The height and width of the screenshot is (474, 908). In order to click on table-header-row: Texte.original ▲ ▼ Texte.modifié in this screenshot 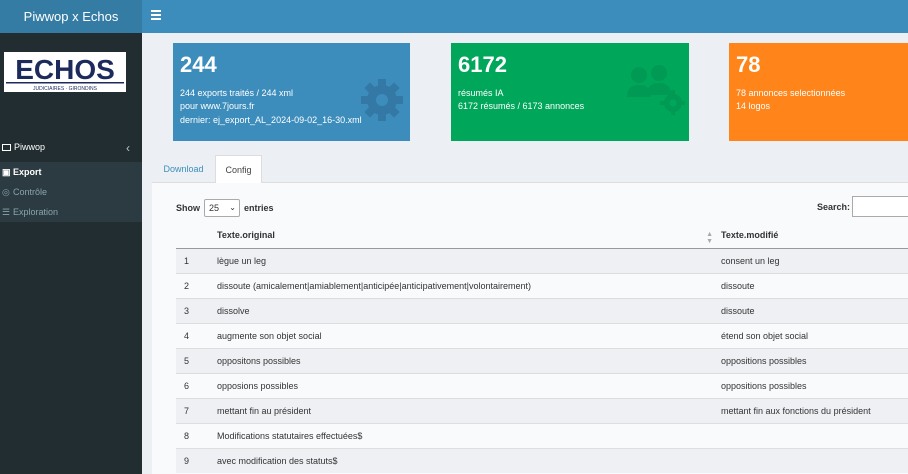, I will do `click(542, 236)`.